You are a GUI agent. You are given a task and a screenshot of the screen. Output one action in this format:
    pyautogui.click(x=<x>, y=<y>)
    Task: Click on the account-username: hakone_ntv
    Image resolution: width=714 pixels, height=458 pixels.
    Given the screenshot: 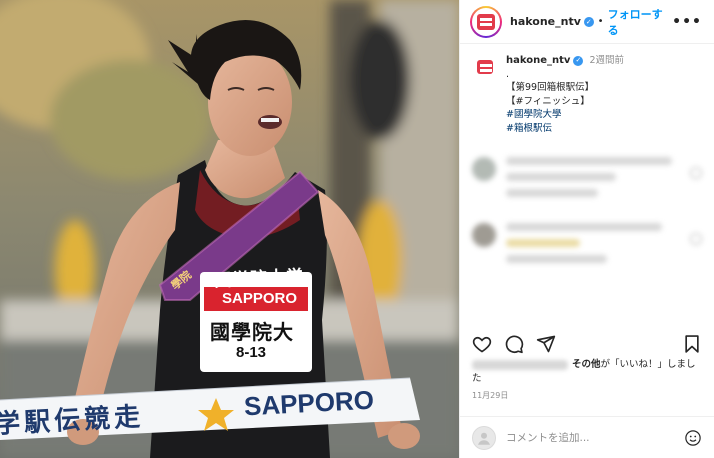 What is the action you would take?
    pyautogui.click(x=545, y=21)
    